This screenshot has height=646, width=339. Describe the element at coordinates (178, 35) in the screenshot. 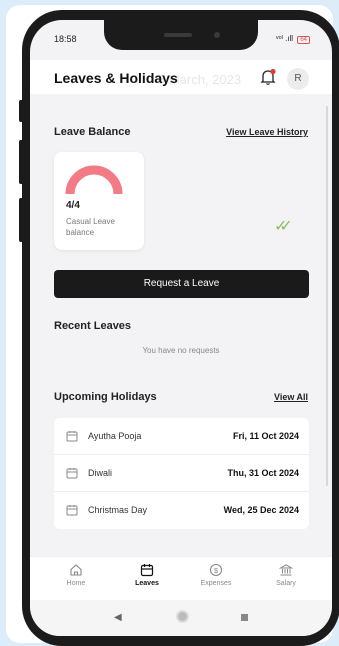

I see `speaker` at that location.